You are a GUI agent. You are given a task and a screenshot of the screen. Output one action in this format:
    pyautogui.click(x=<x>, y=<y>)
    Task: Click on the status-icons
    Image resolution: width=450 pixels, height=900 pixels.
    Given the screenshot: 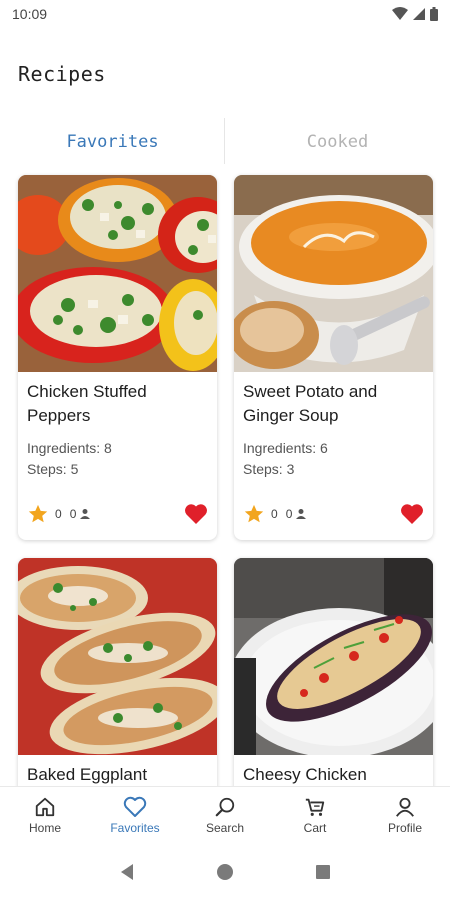 What is the action you would take?
    pyautogui.click(x=415, y=14)
    